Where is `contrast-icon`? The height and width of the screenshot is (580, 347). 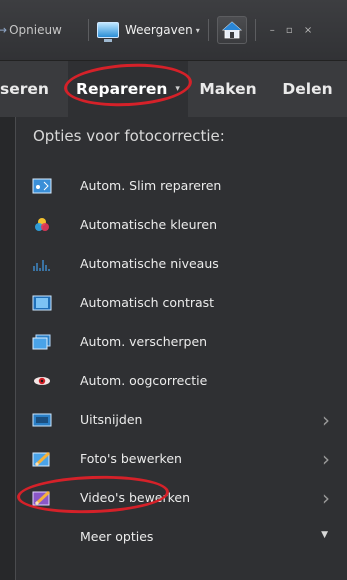
contrast-icon is located at coordinates (42, 303).